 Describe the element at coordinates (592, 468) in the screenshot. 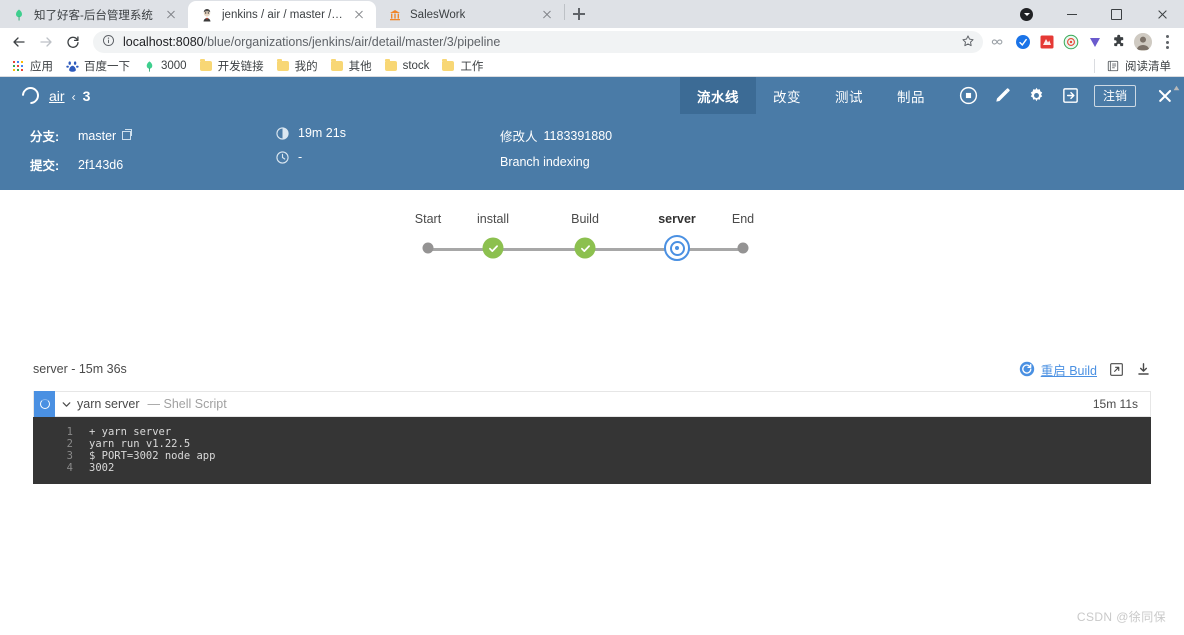

I see `console-line: 4 3002` at that location.